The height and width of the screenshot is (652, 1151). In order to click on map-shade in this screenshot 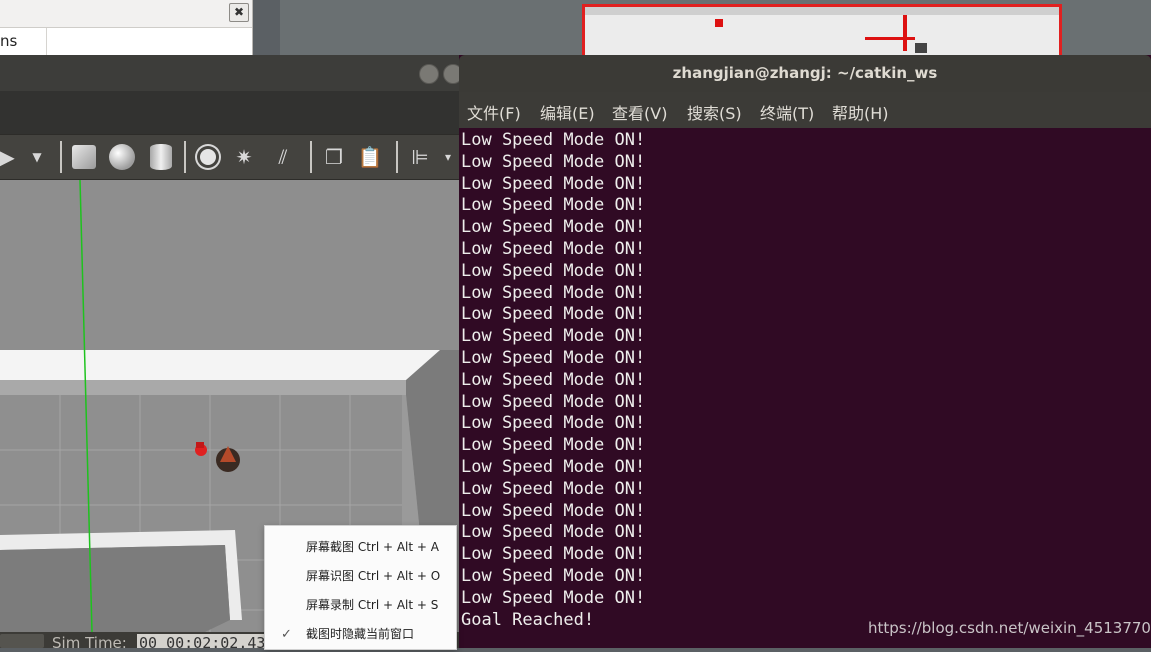, I will do `click(822, 11)`.